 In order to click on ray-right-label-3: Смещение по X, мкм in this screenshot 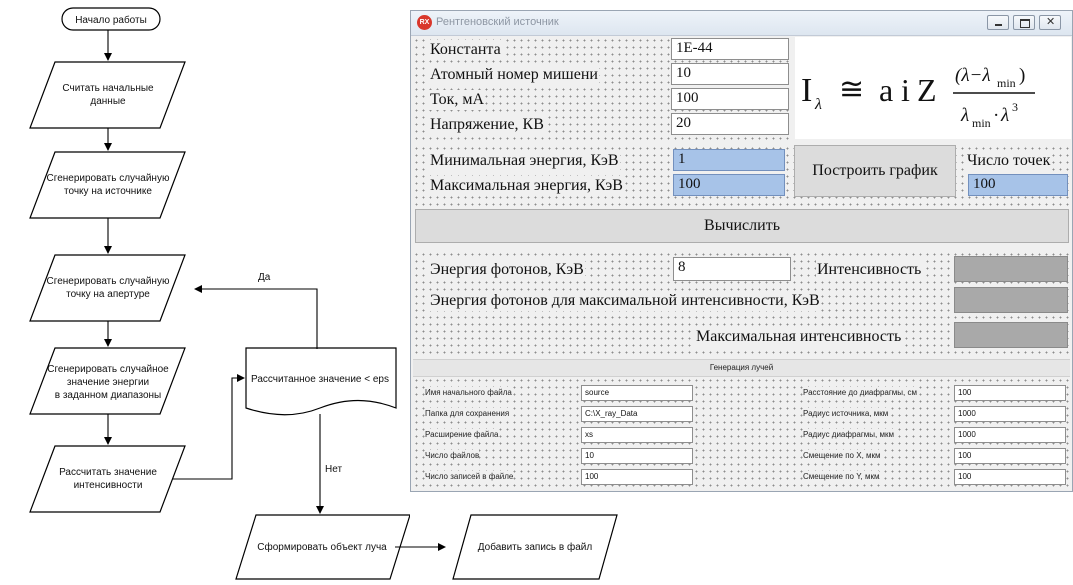, I will do `click(842, 456)`.